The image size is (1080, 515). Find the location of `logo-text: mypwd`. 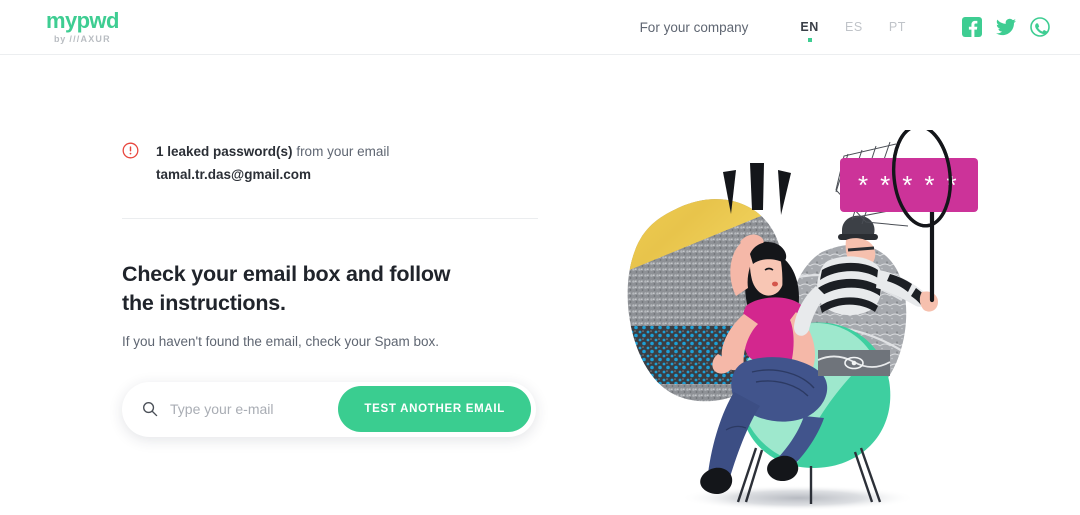

logo-text: mypwd is located at coordinates (82, 20).